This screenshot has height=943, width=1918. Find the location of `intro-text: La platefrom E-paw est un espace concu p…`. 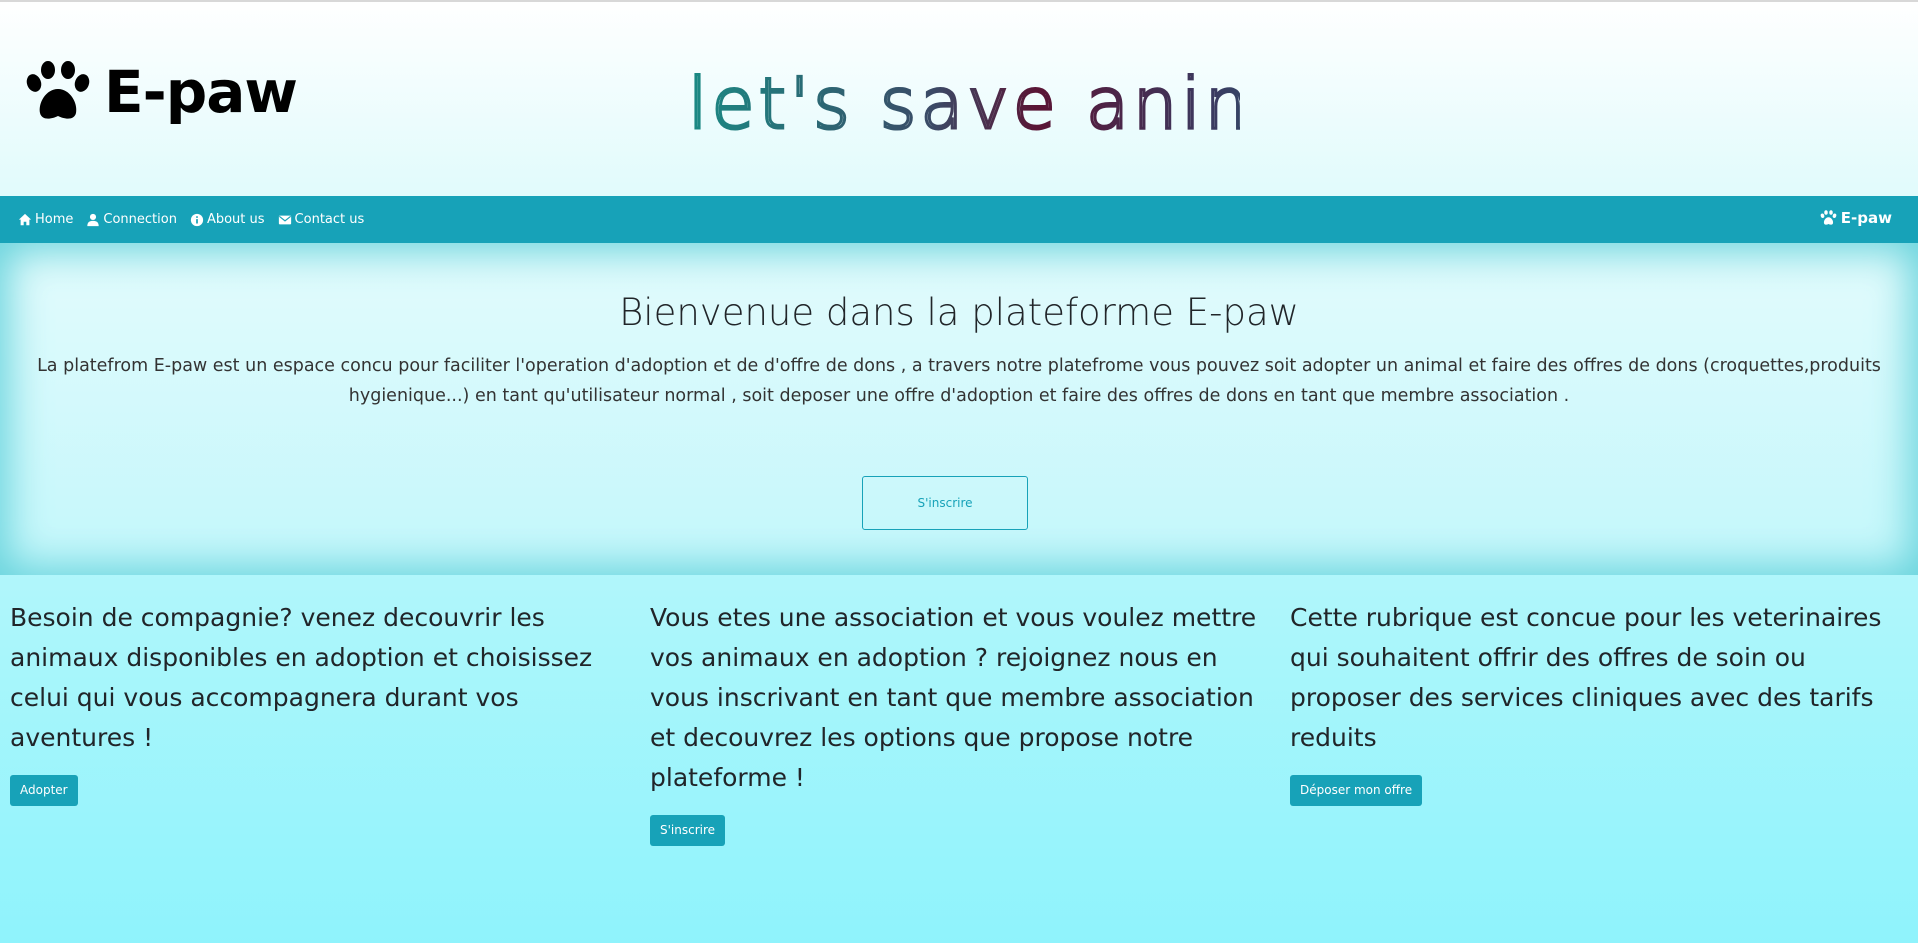

intro-text: La platefrom E-paw est un espace concu p… is located at coordinates (959, 381).